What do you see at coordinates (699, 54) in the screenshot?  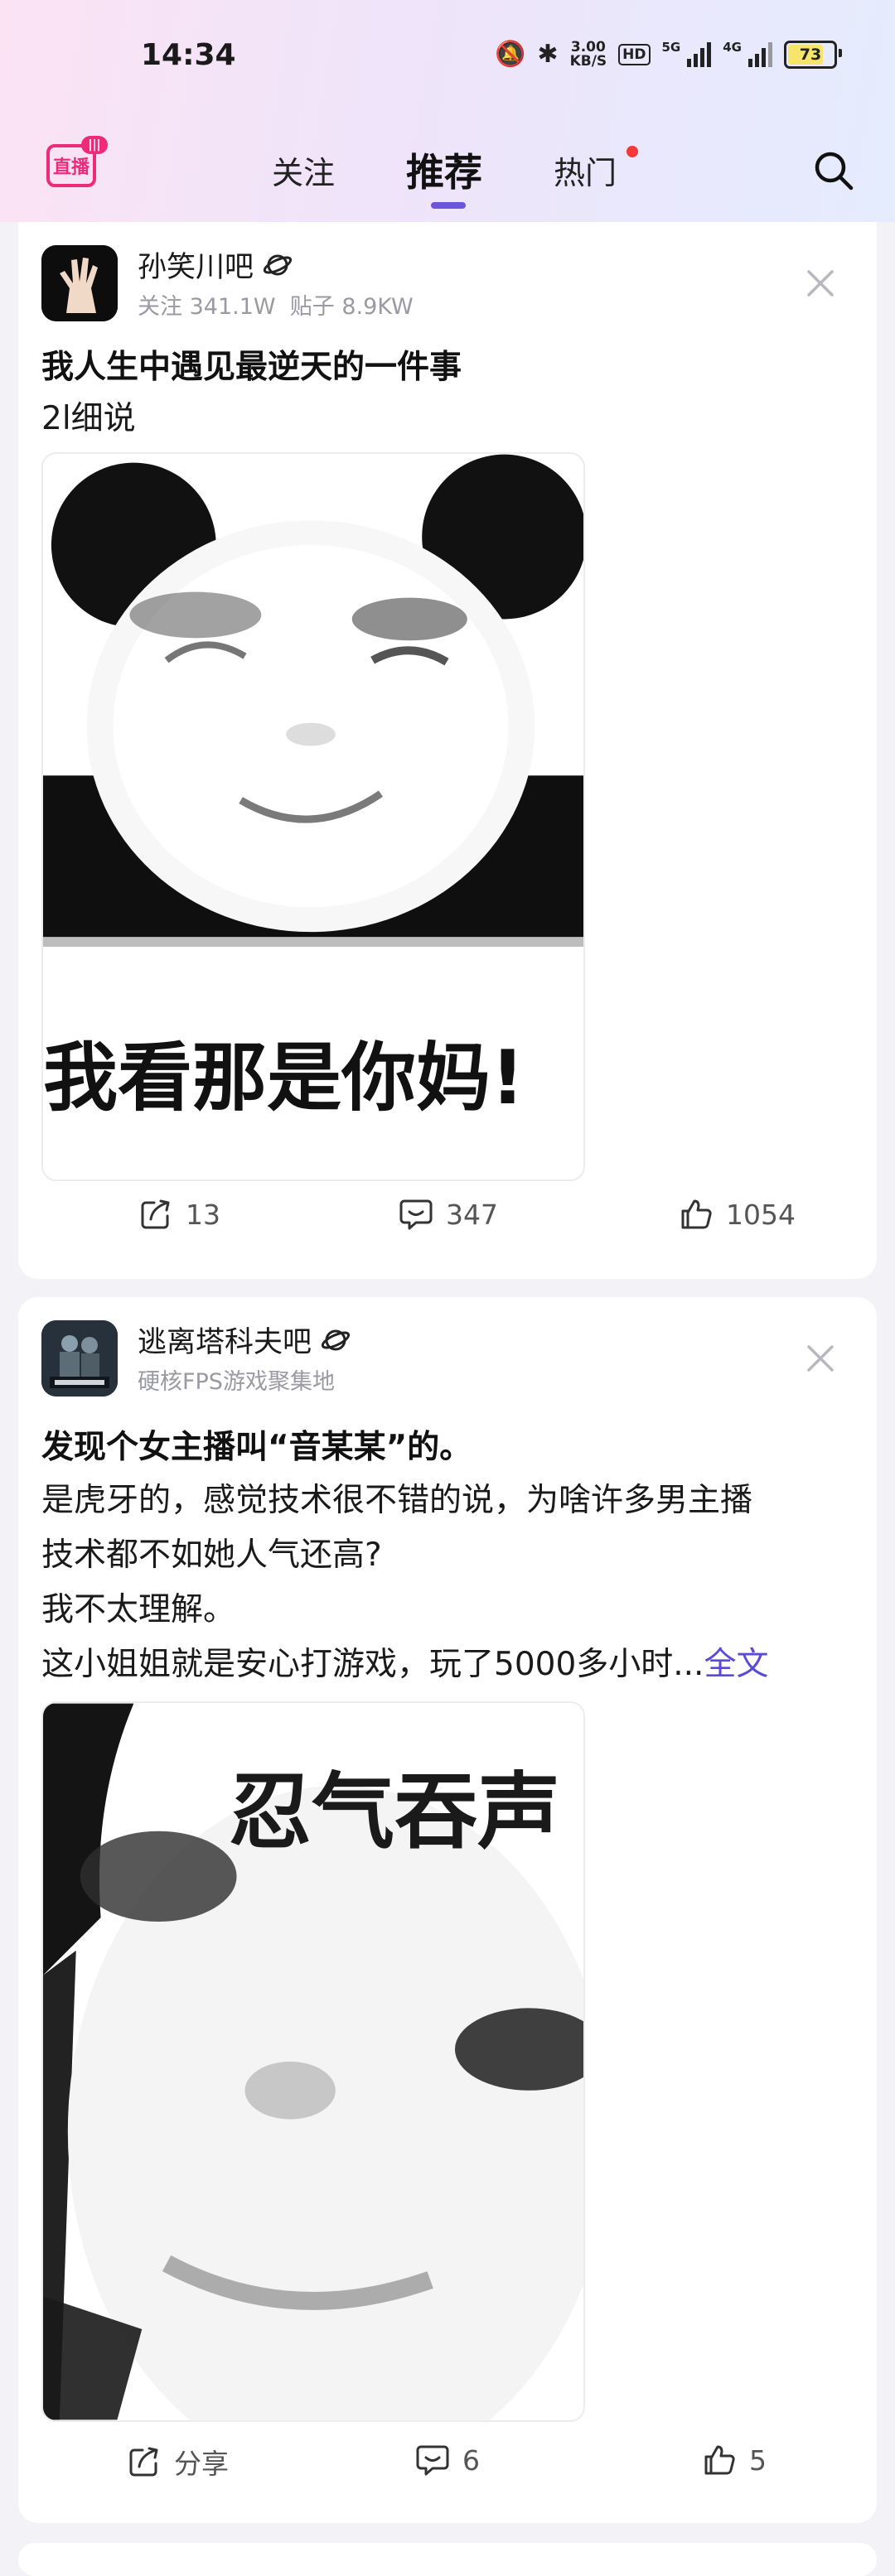 I see `signal-5g-icon` at bounding box center [699, 54].